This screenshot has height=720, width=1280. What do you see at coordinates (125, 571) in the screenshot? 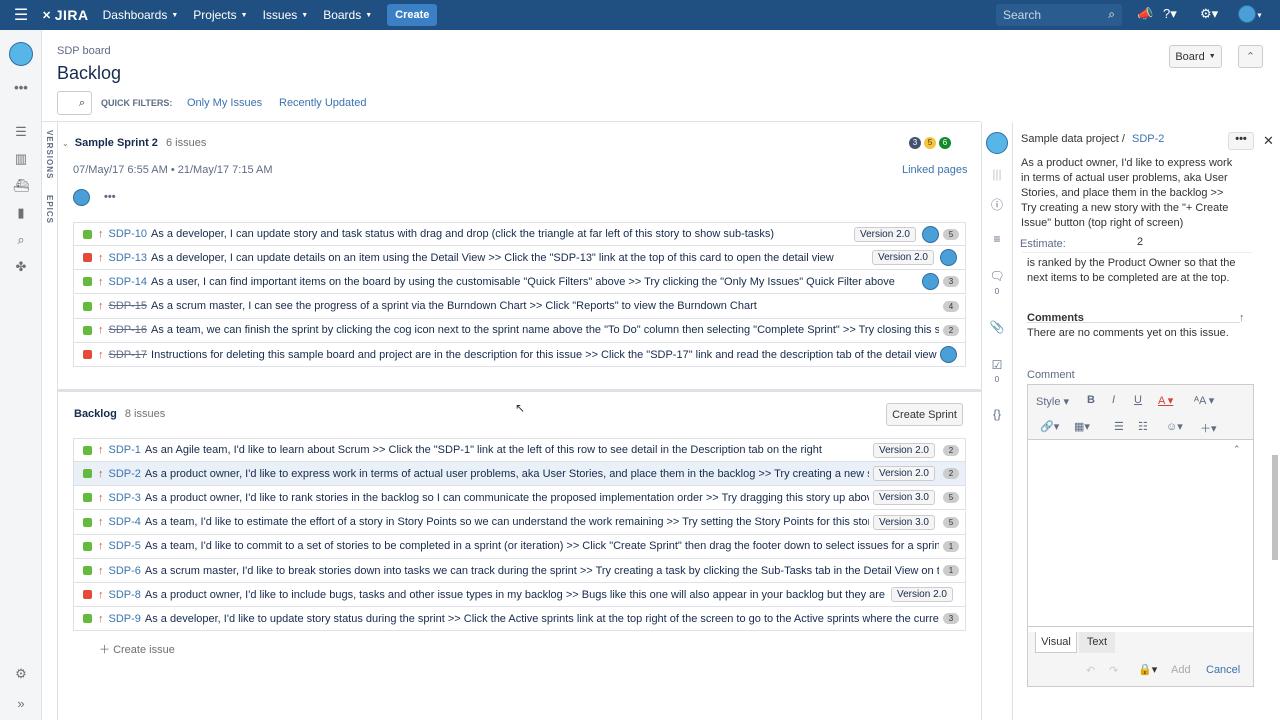
I see `issue-key-link: SDP-6` at bounding box center [125, 571].